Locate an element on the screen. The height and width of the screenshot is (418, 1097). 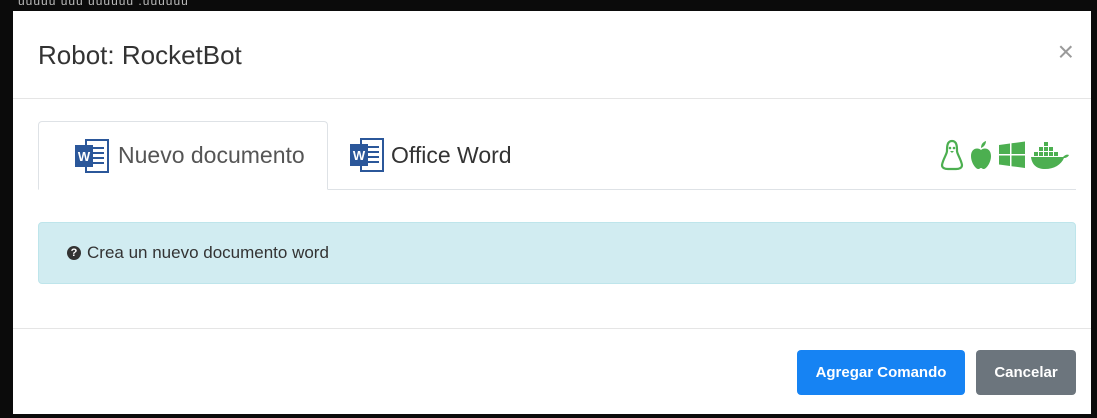
tab-nuevo-documento: W Nuevo documento is located at coordinates (183, 155).